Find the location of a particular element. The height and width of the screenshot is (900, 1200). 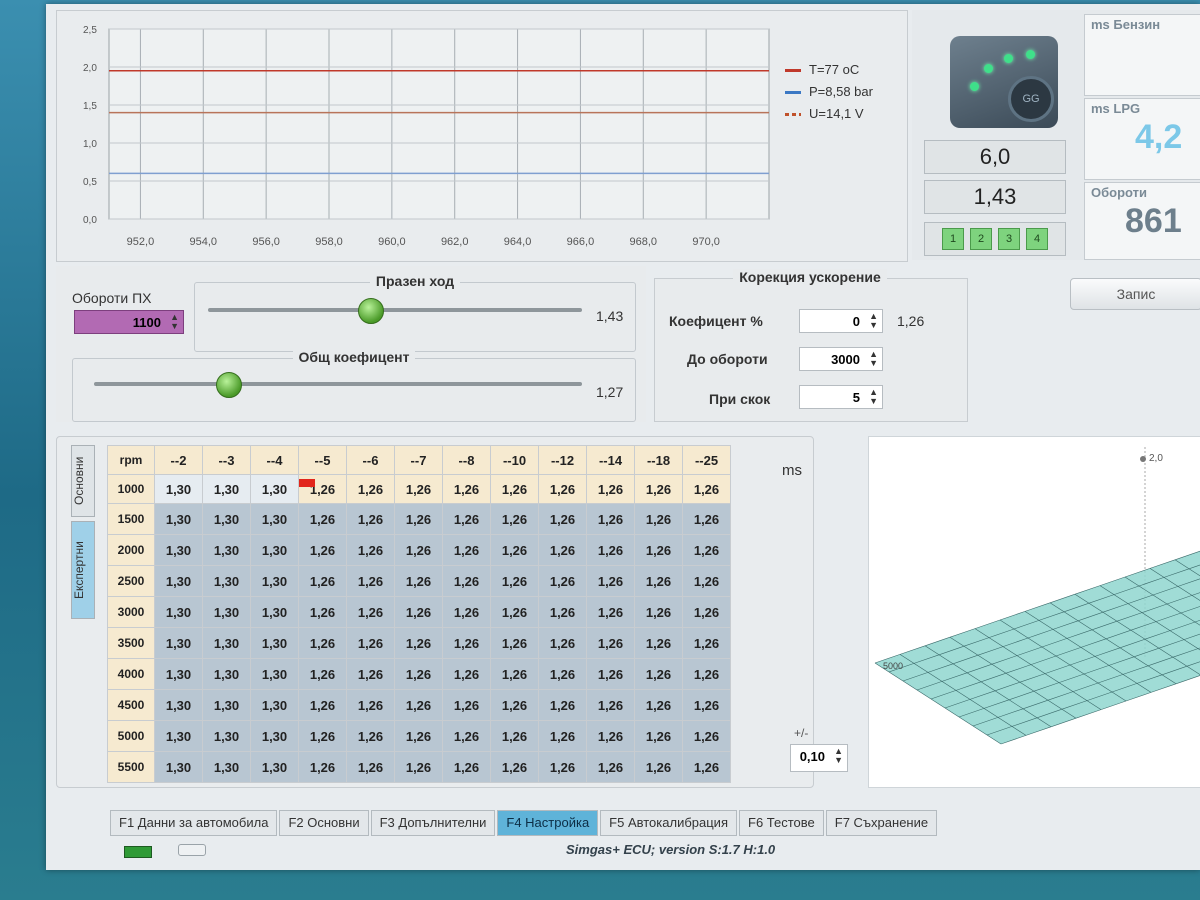

row-header: 1500 is located at coordinates (131, 519).